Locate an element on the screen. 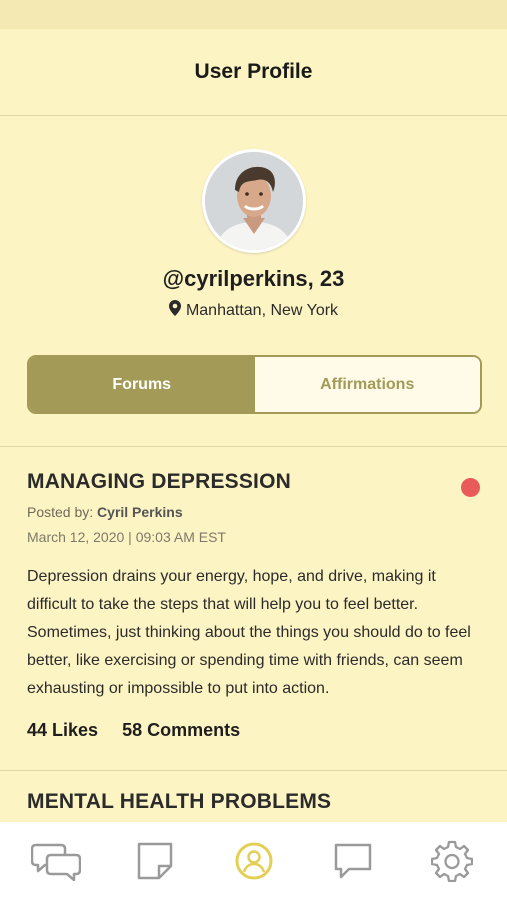  profile-tabs: Forums Affirmations is located at coordinates (254, 384).